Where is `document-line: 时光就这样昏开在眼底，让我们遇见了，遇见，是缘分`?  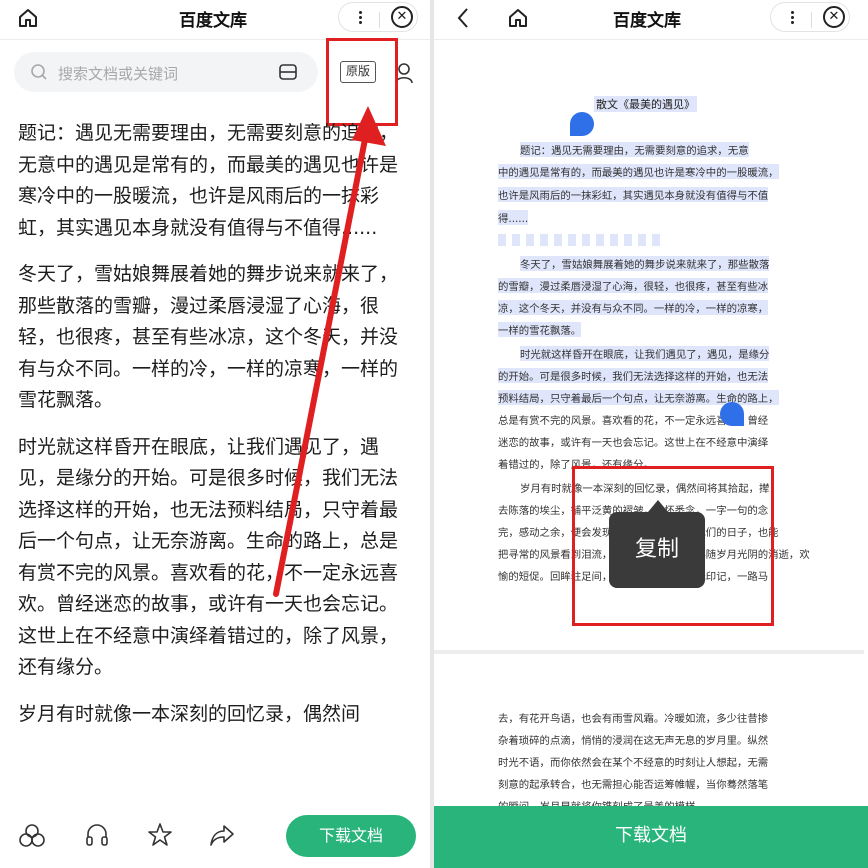
document-line: 时光就这样昏开在眼底，让我们遇见了，遇见，是缘分 is located at coordinates (645, 353).